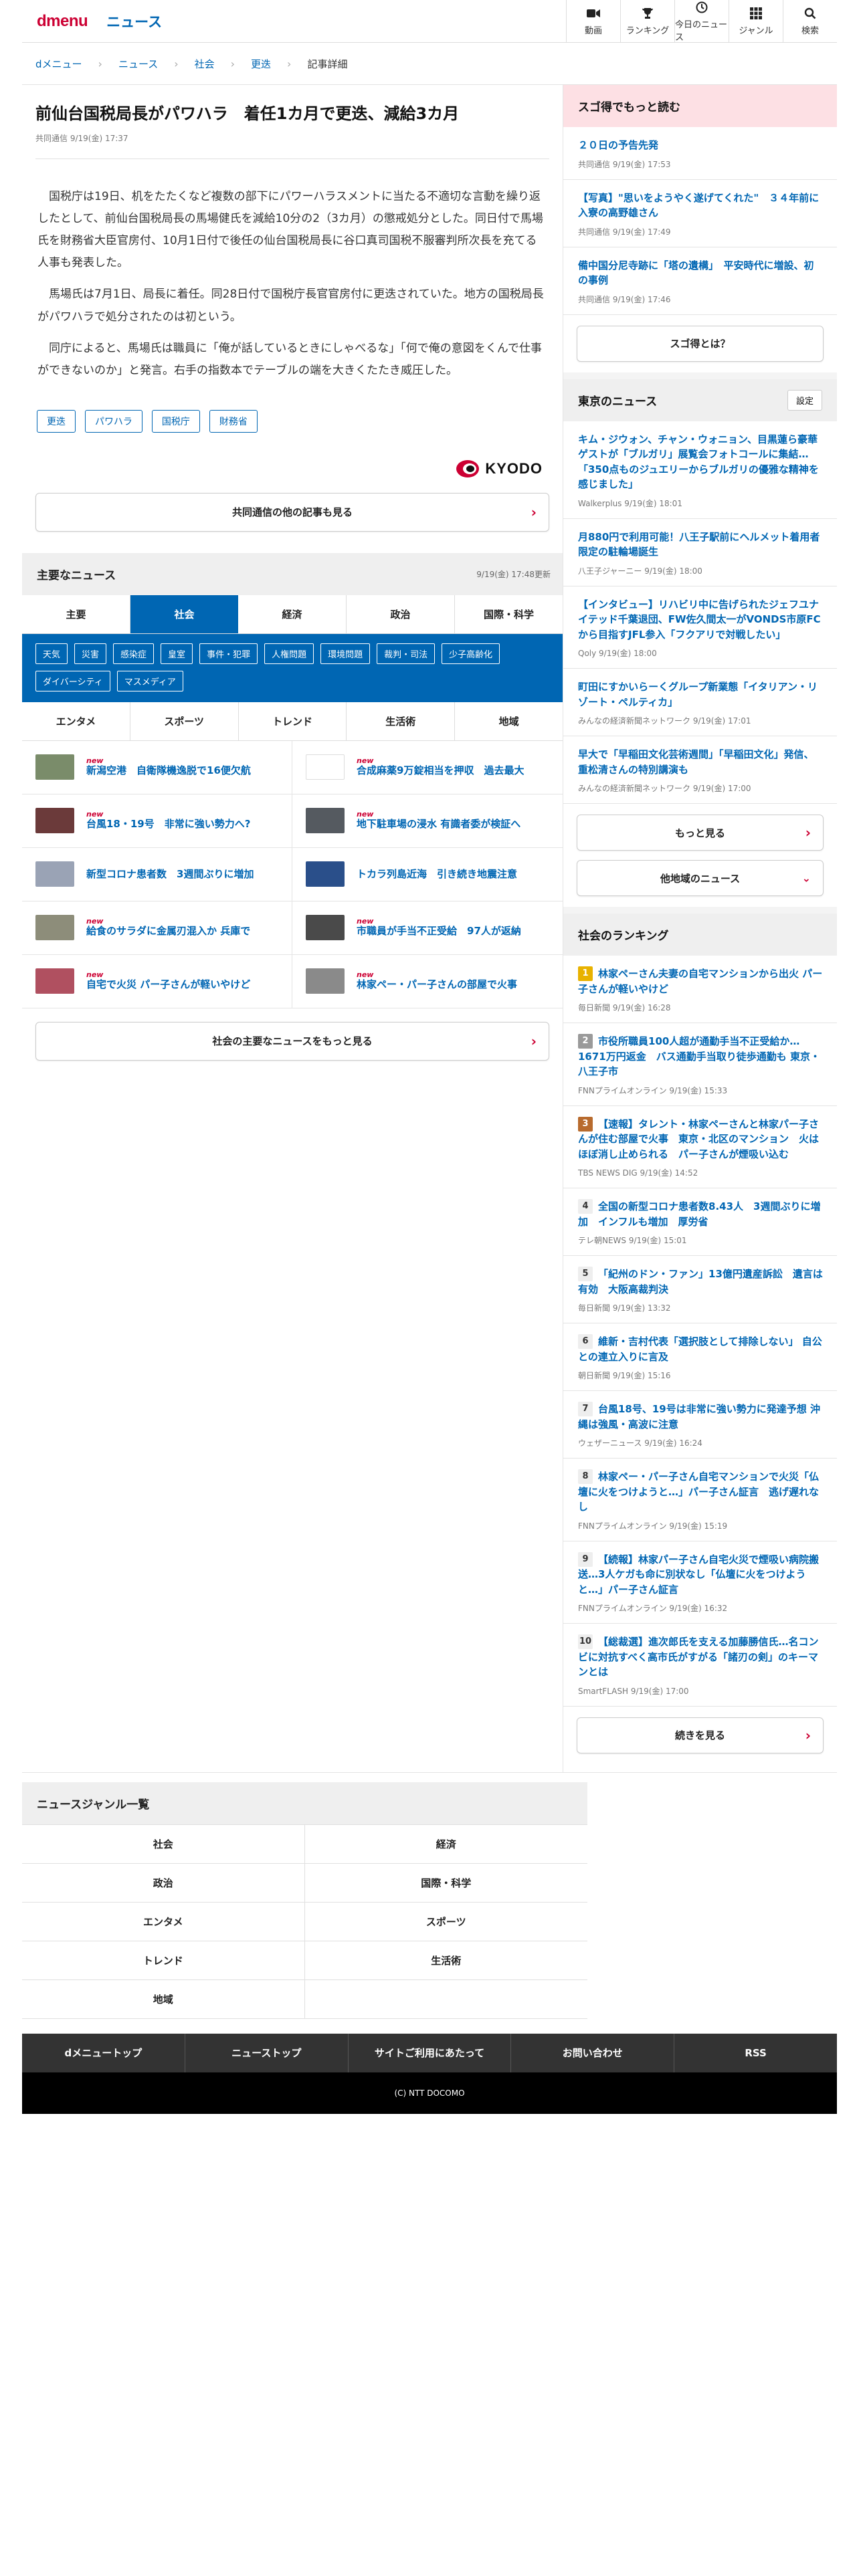 This screenshot has width=859, height=2576. I want to click on genre-link: 国際・科学, so click(445, 1883).